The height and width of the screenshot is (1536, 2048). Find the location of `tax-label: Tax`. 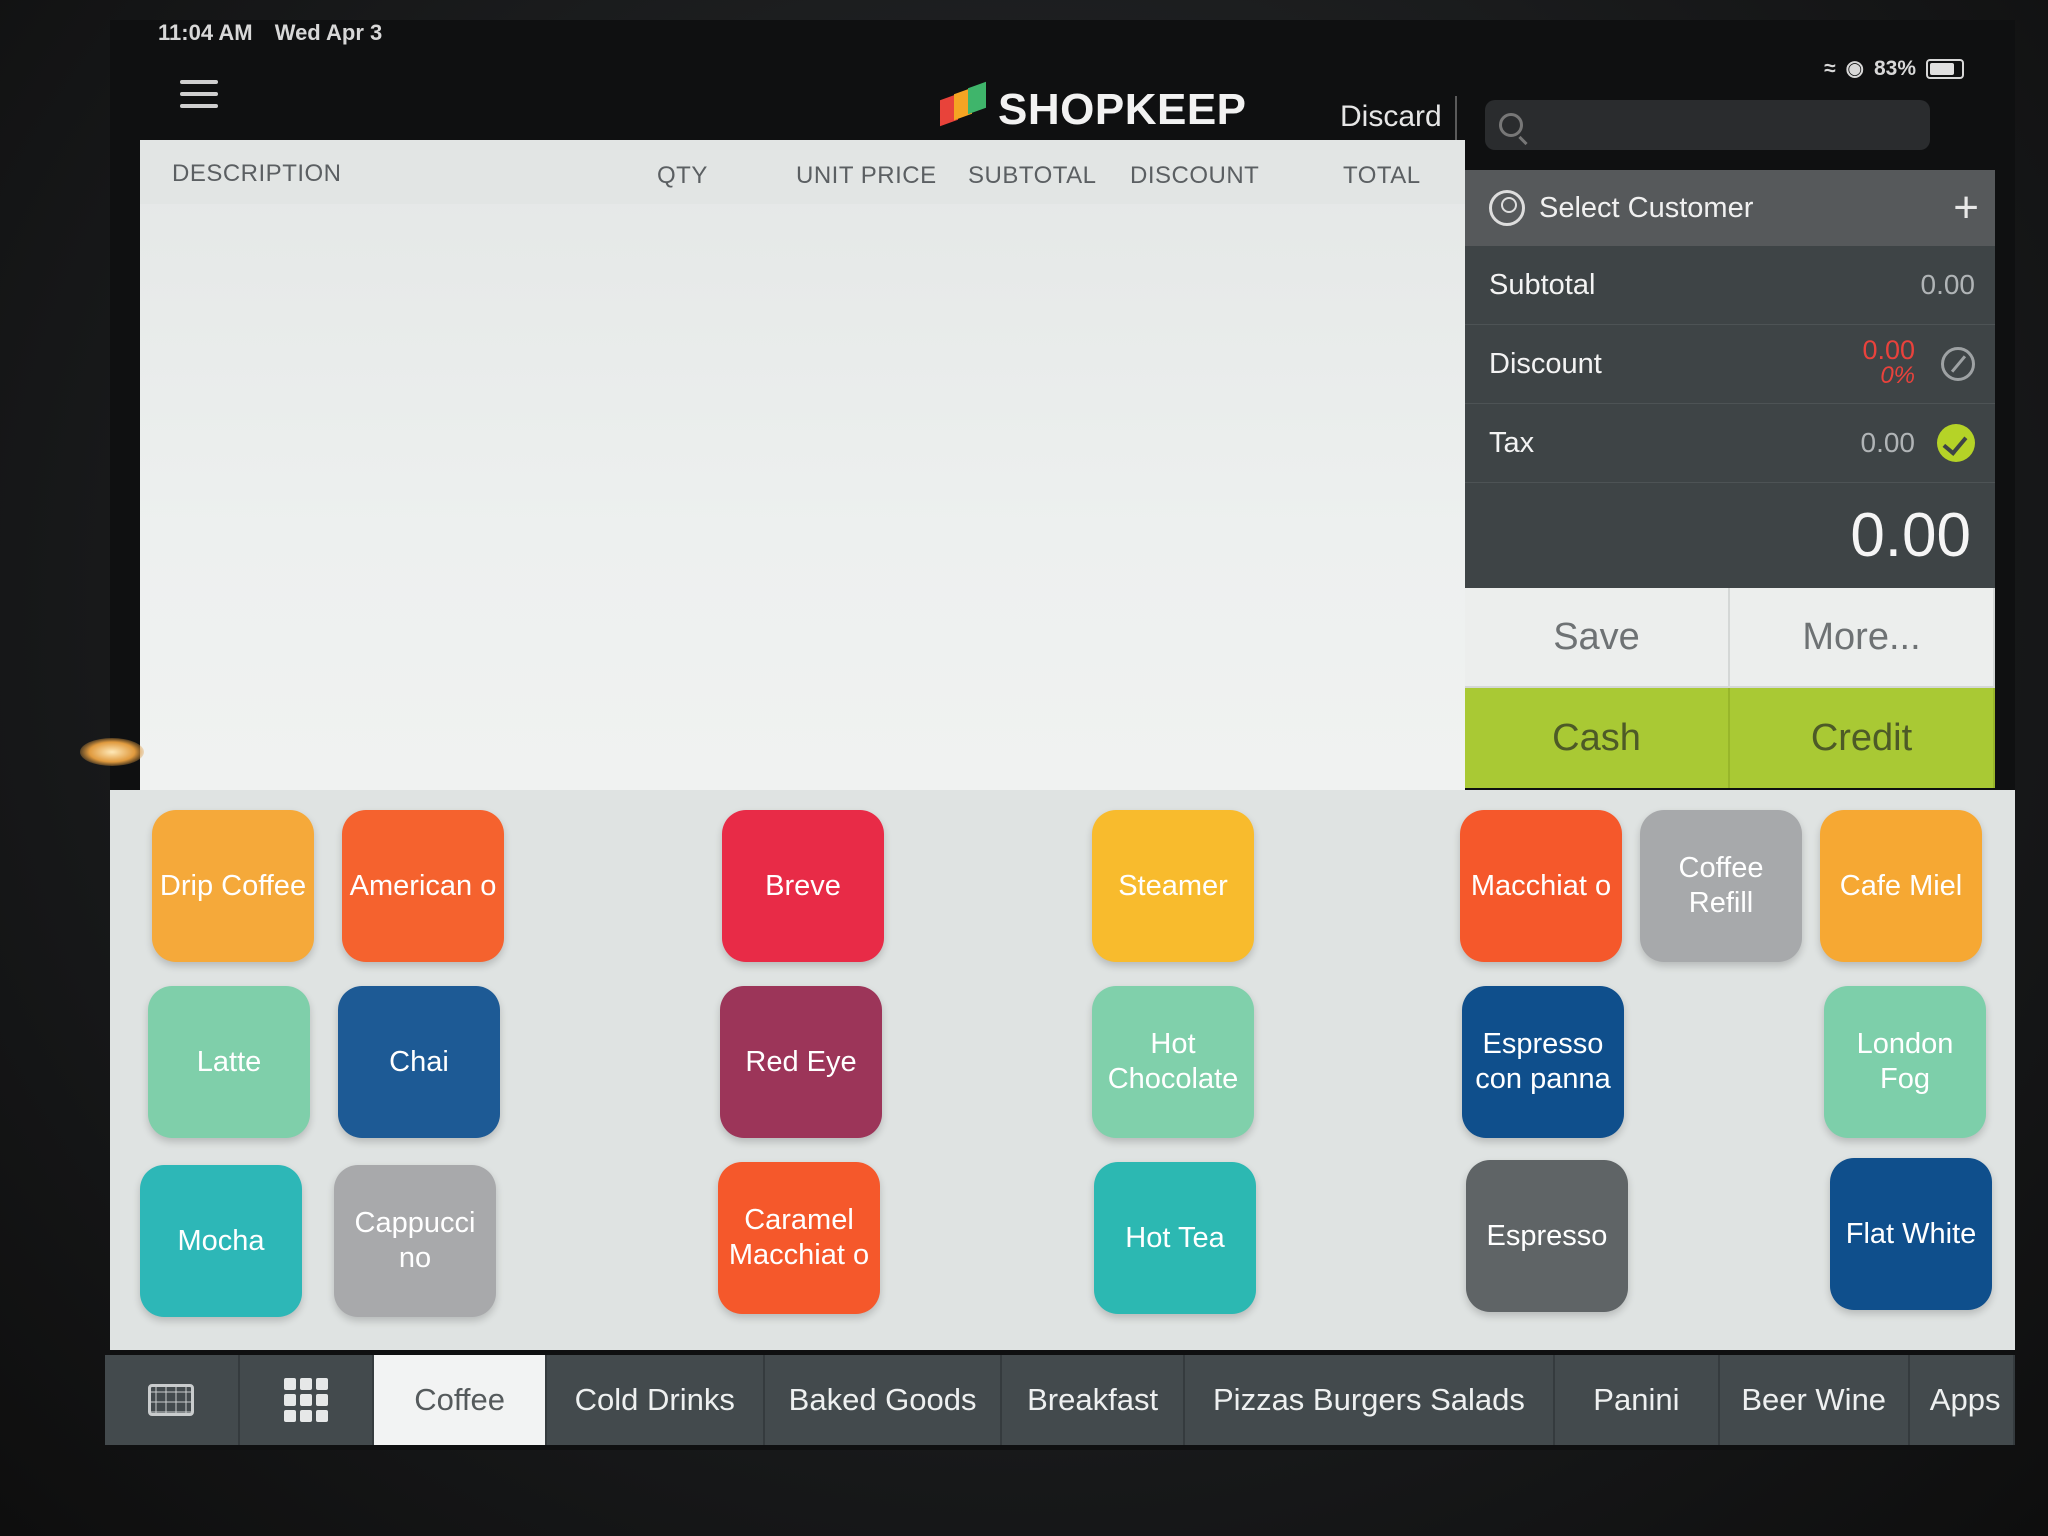

tax-label: Tax is located at coordinates (1512, 442).